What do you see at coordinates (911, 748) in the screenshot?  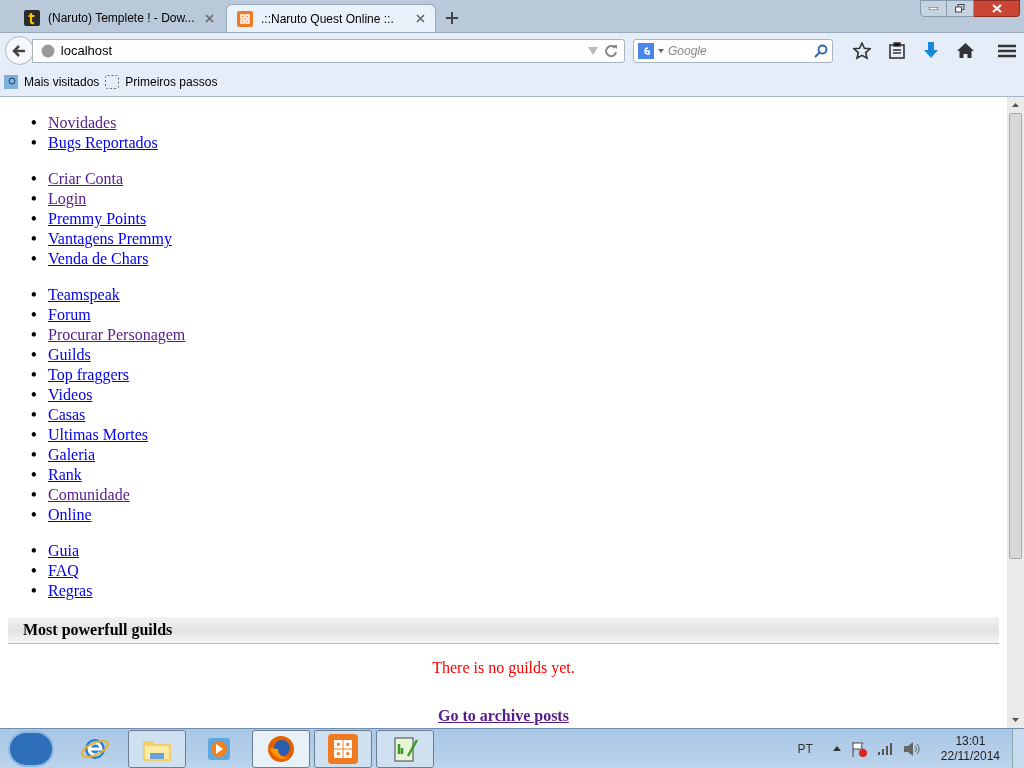 I see `speaker-icon` at bounding box center [911, 748].